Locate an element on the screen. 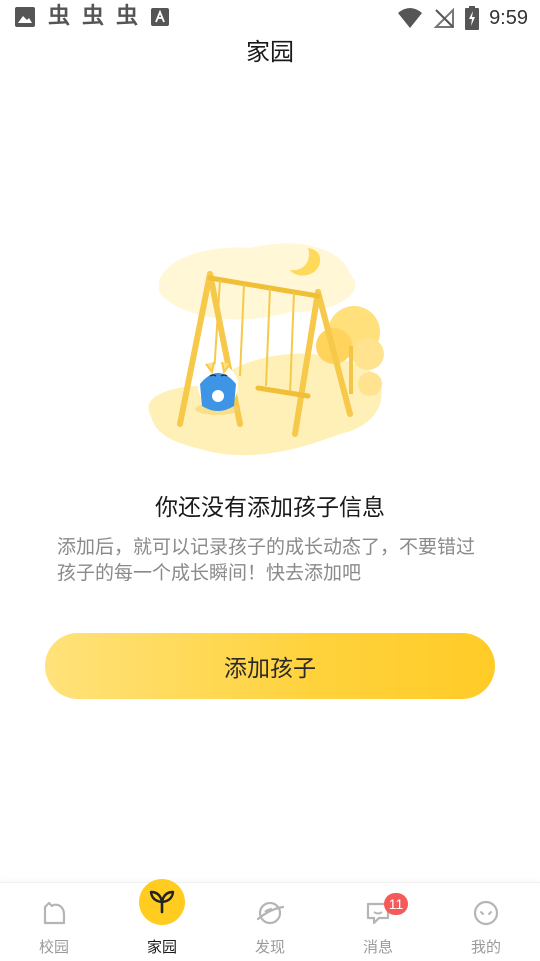 The height and width of the screenshot is (961, 540). sprout-icon is located at coordinates (162, 902).